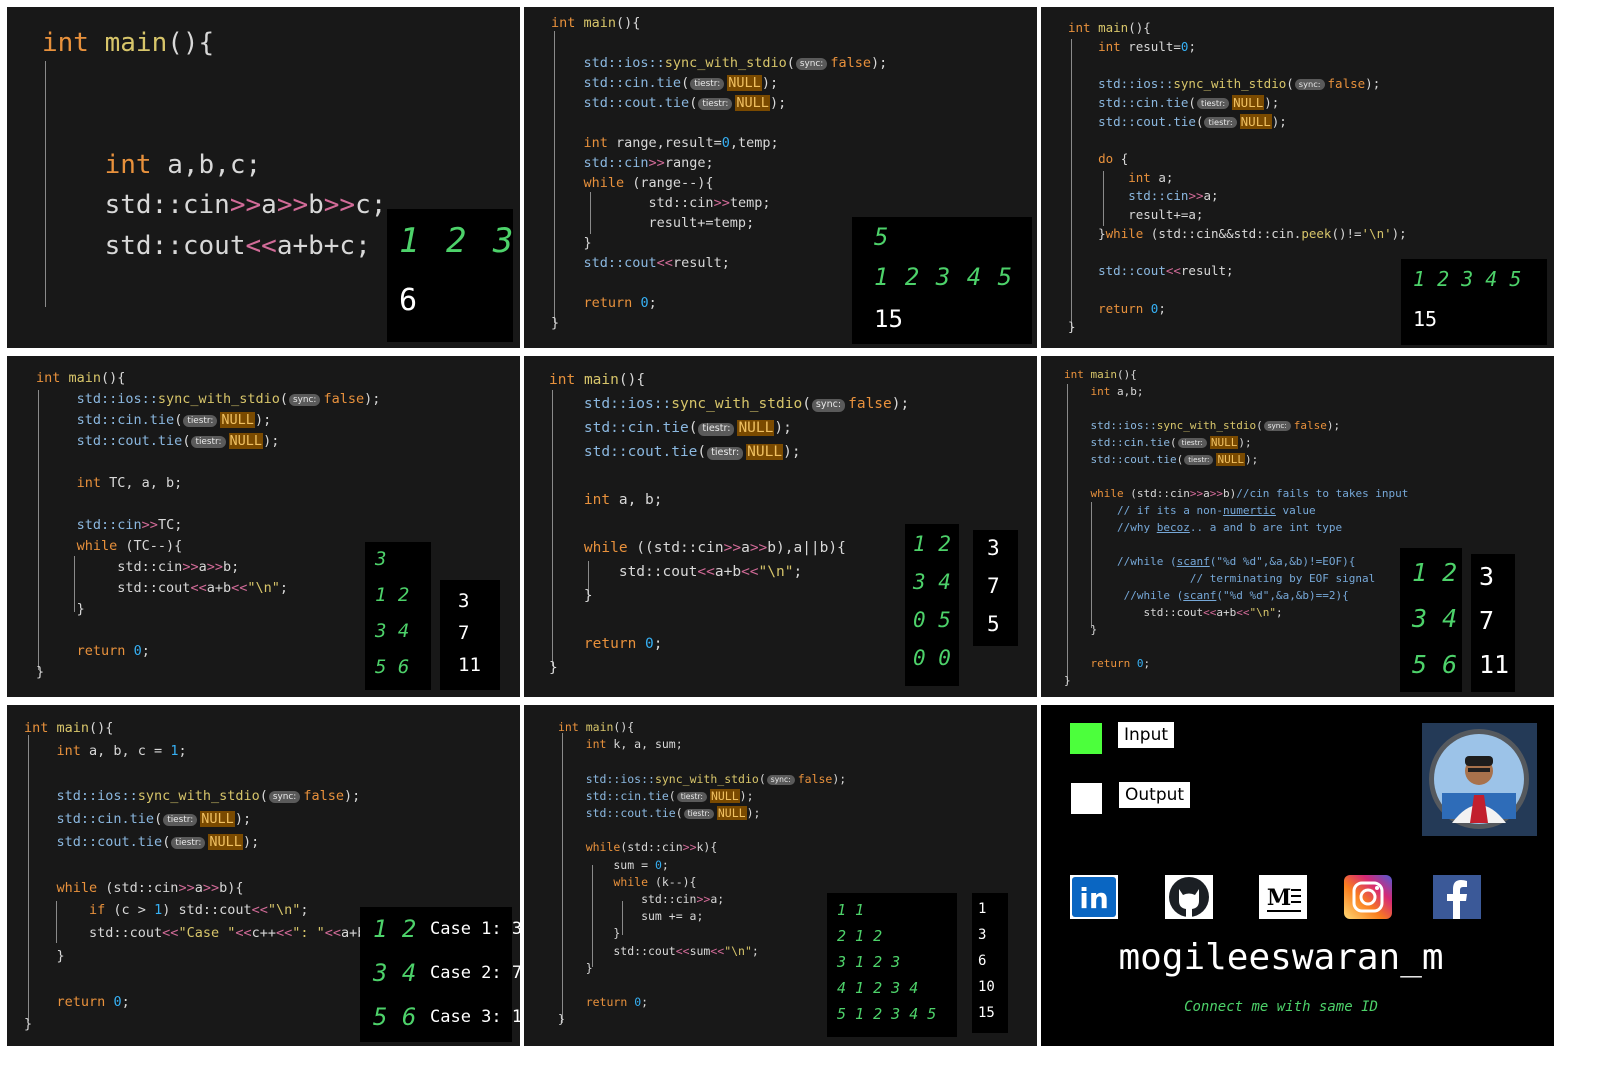 This screenshot has width=1603, height=1075. Describe the element at coordinates (878, 988) in the screenshot. I see `input-line: 4 1 2 3 4` at that location.